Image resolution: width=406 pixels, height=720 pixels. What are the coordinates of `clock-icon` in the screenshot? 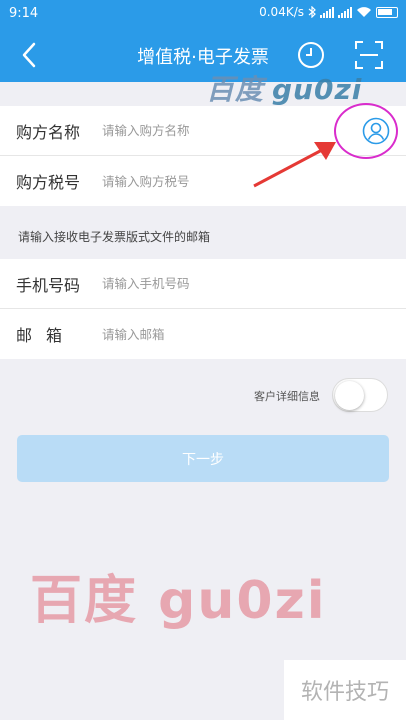 It's located at (311, 55).